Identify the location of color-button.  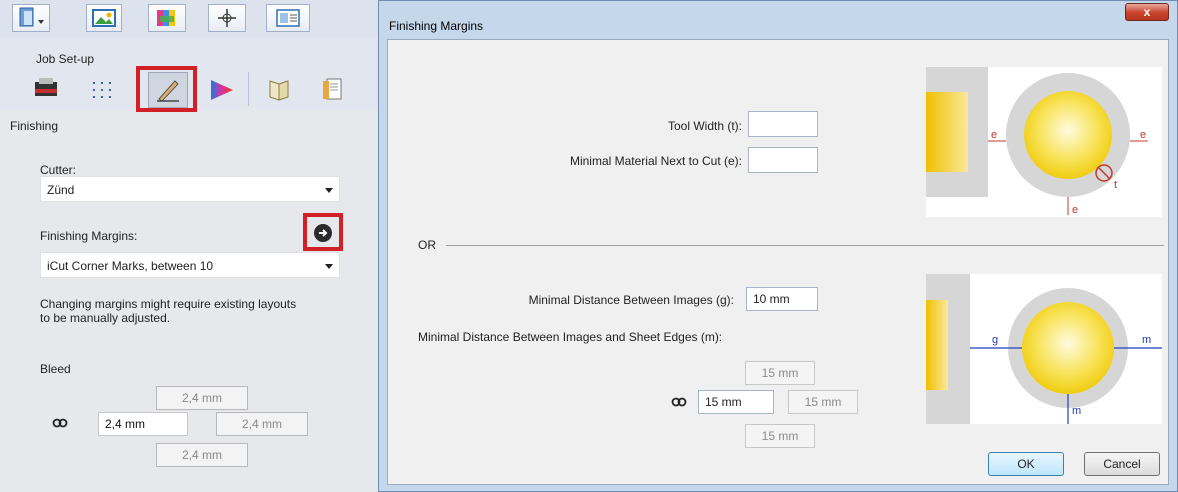
(167, 18).